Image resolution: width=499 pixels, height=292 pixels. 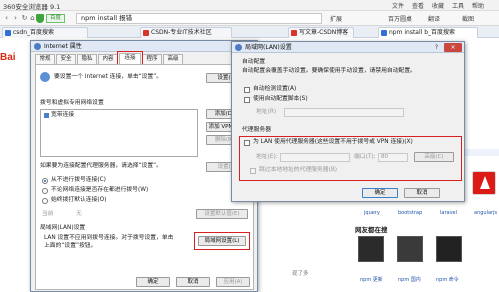 What do you see at coordinates (99, 190) in the screenshot?
I see `radio-dial-when-no-network-label: 不论网络连接是否存在都进行拨号(W)` at bounding box center [99, 190].